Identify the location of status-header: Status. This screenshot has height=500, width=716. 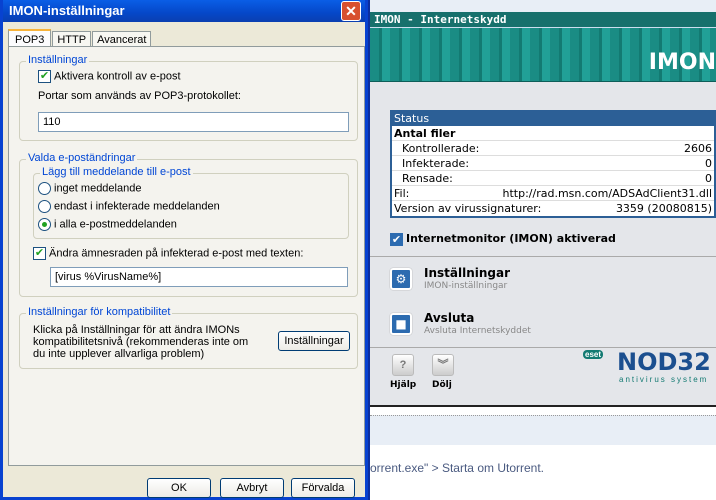
(553, 119).